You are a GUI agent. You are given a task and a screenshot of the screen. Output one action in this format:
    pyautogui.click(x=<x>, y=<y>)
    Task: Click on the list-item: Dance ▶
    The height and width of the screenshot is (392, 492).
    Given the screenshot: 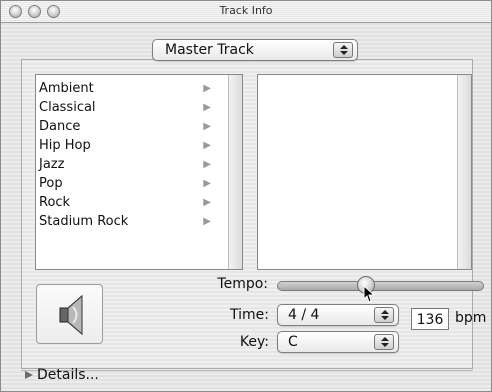 What is the action you would take?
    pyautogui.click(x=134, y=126)
    